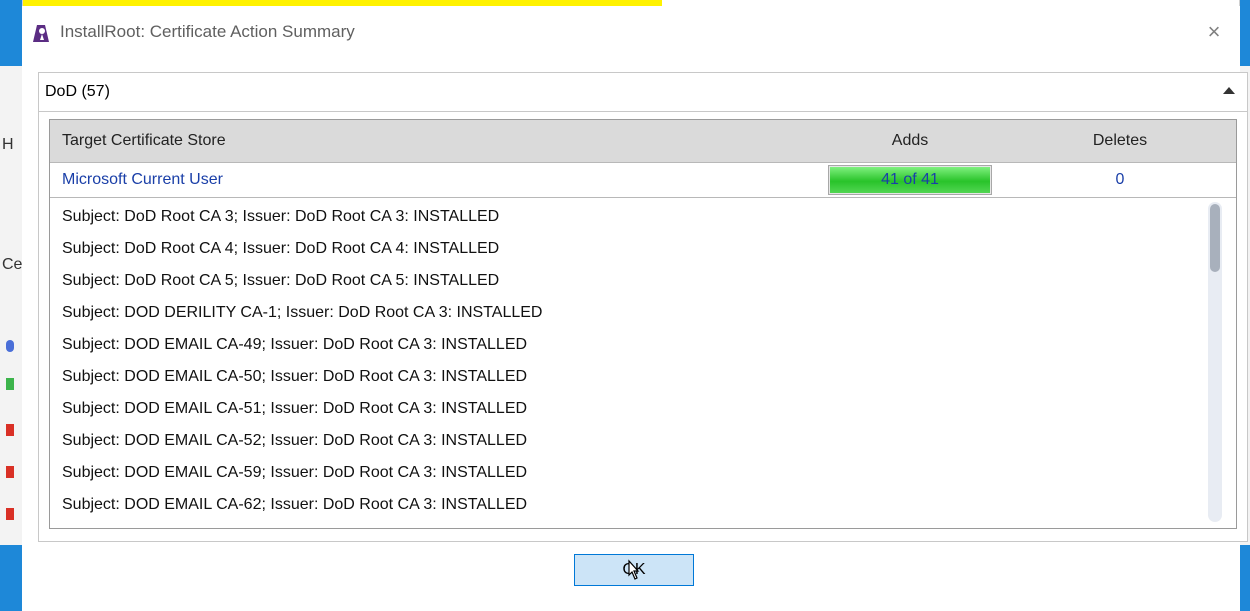  I want to click on window-title: InstallRoot: Certificate Action Summary, so click(207, 31).